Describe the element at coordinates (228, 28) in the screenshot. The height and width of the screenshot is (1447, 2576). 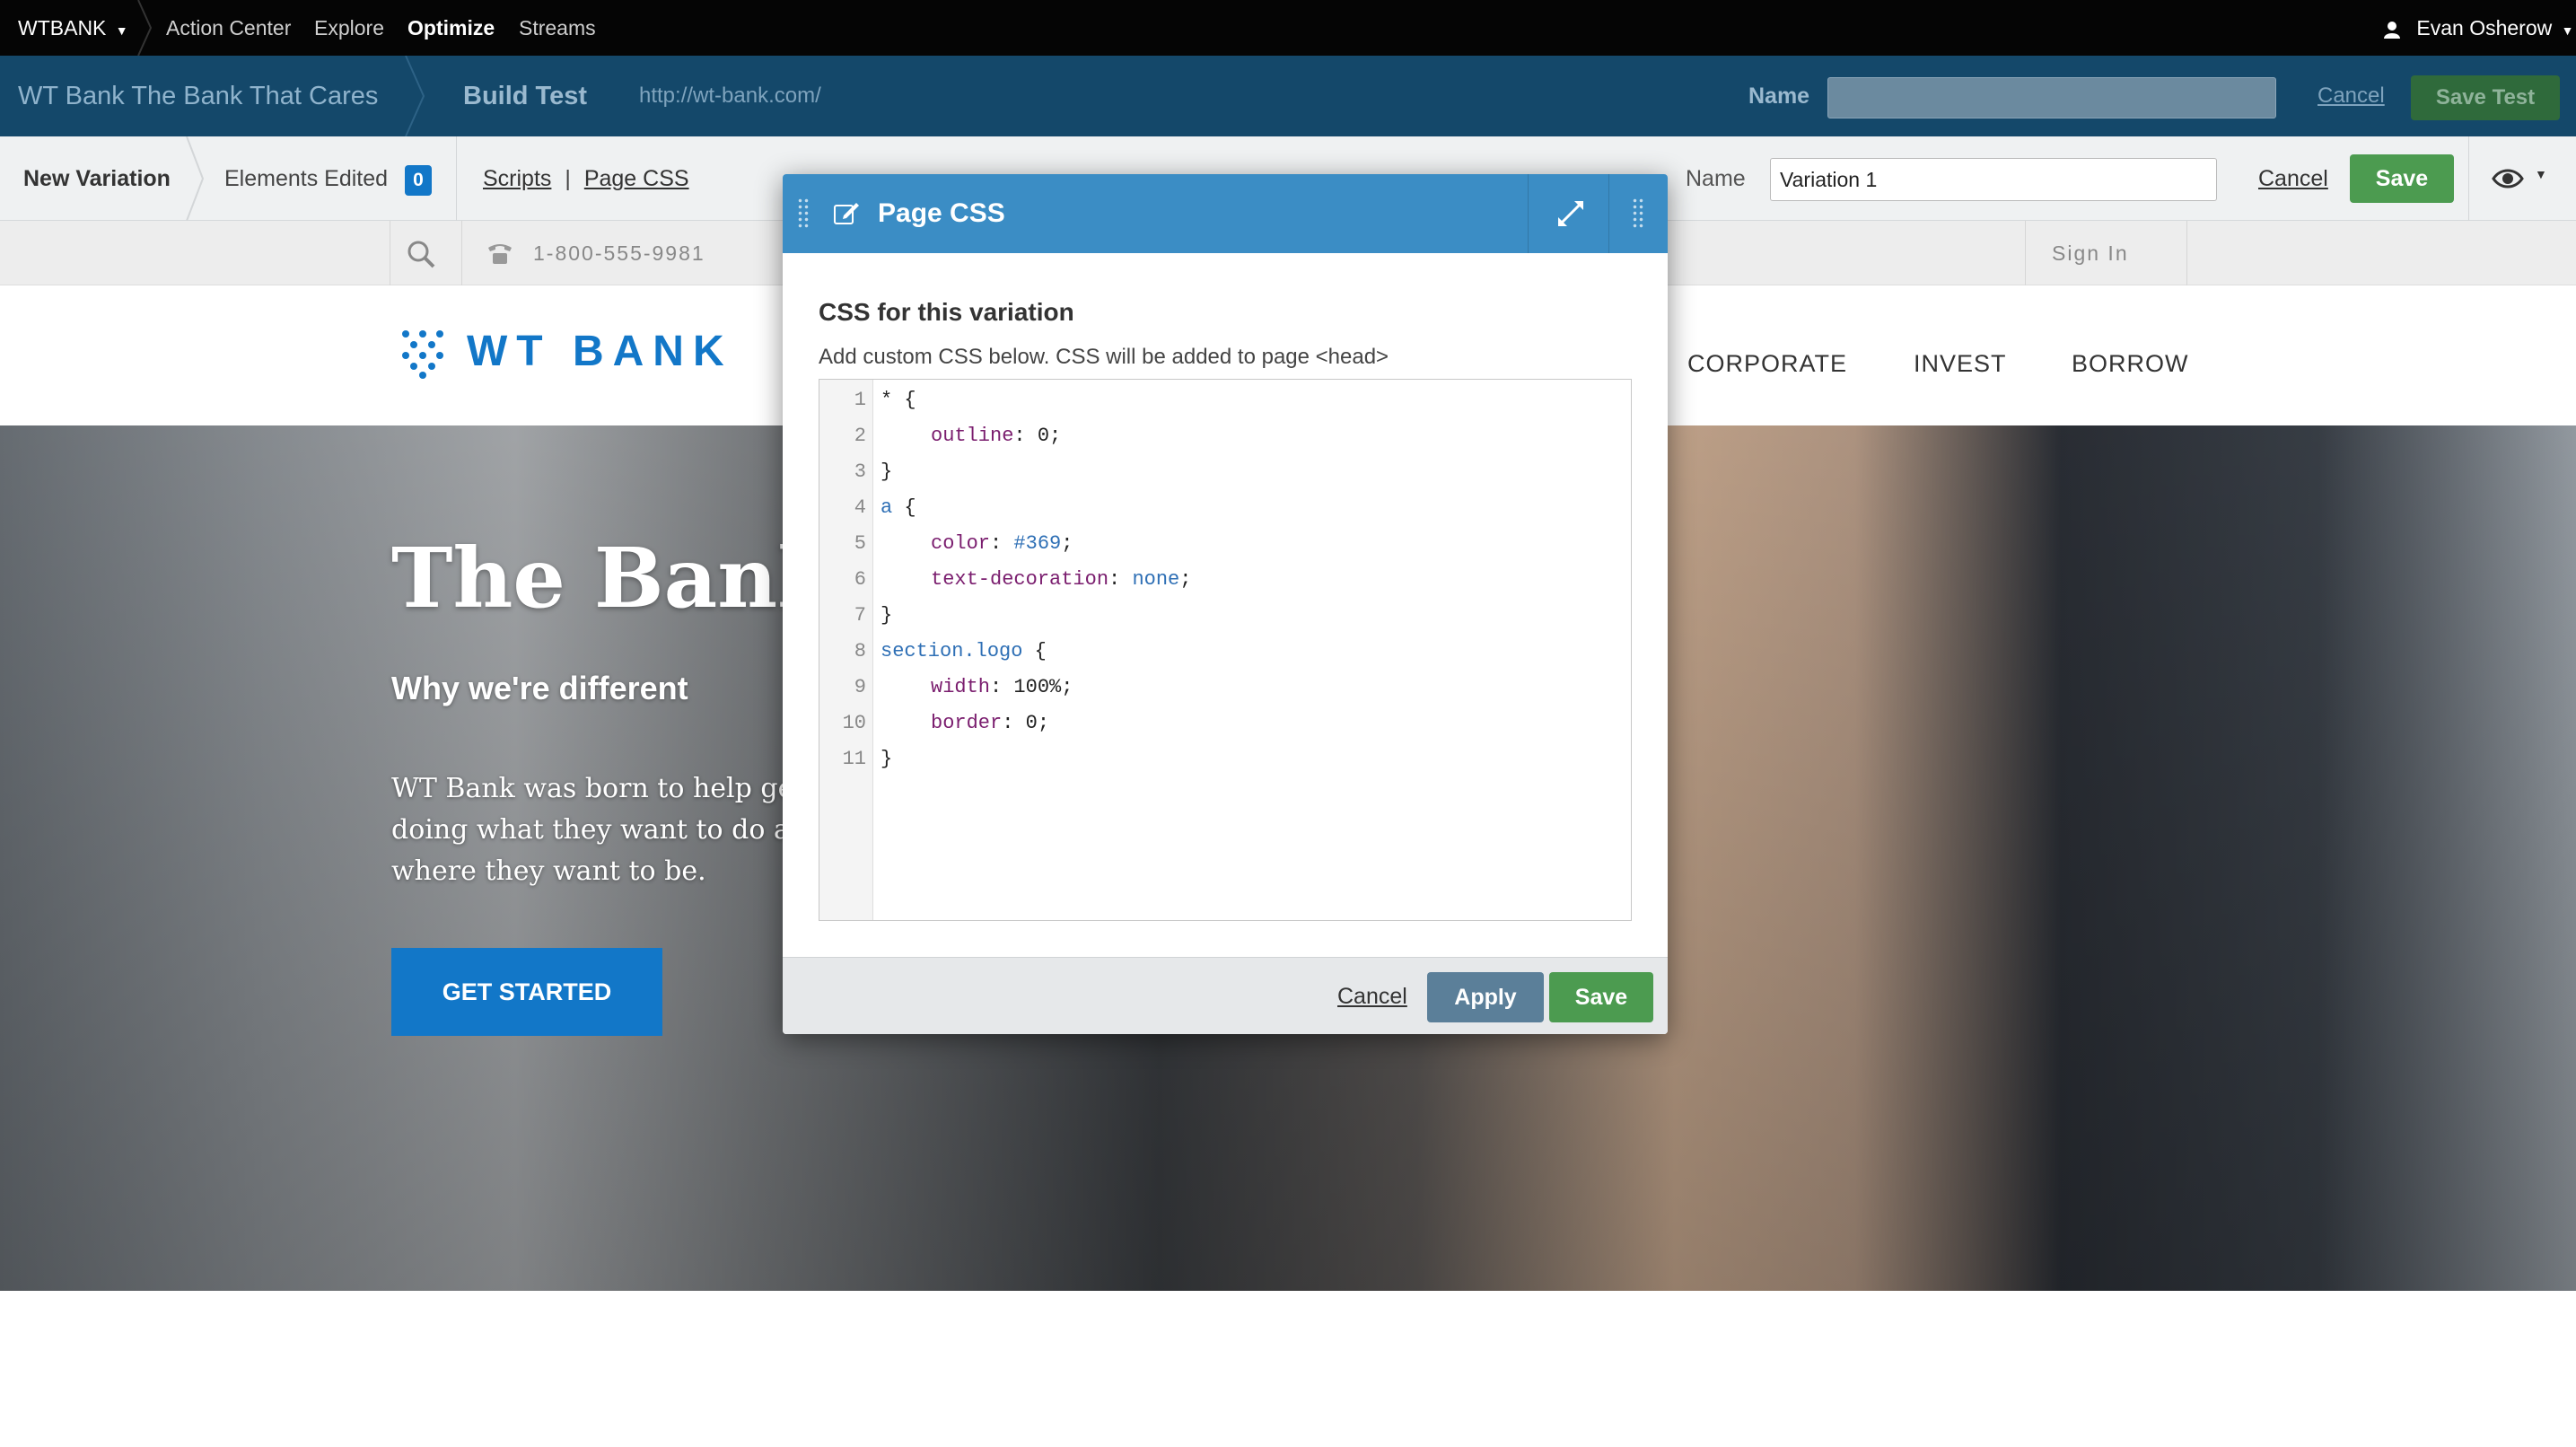
I see `nav-action-center: Action Center` at that location.